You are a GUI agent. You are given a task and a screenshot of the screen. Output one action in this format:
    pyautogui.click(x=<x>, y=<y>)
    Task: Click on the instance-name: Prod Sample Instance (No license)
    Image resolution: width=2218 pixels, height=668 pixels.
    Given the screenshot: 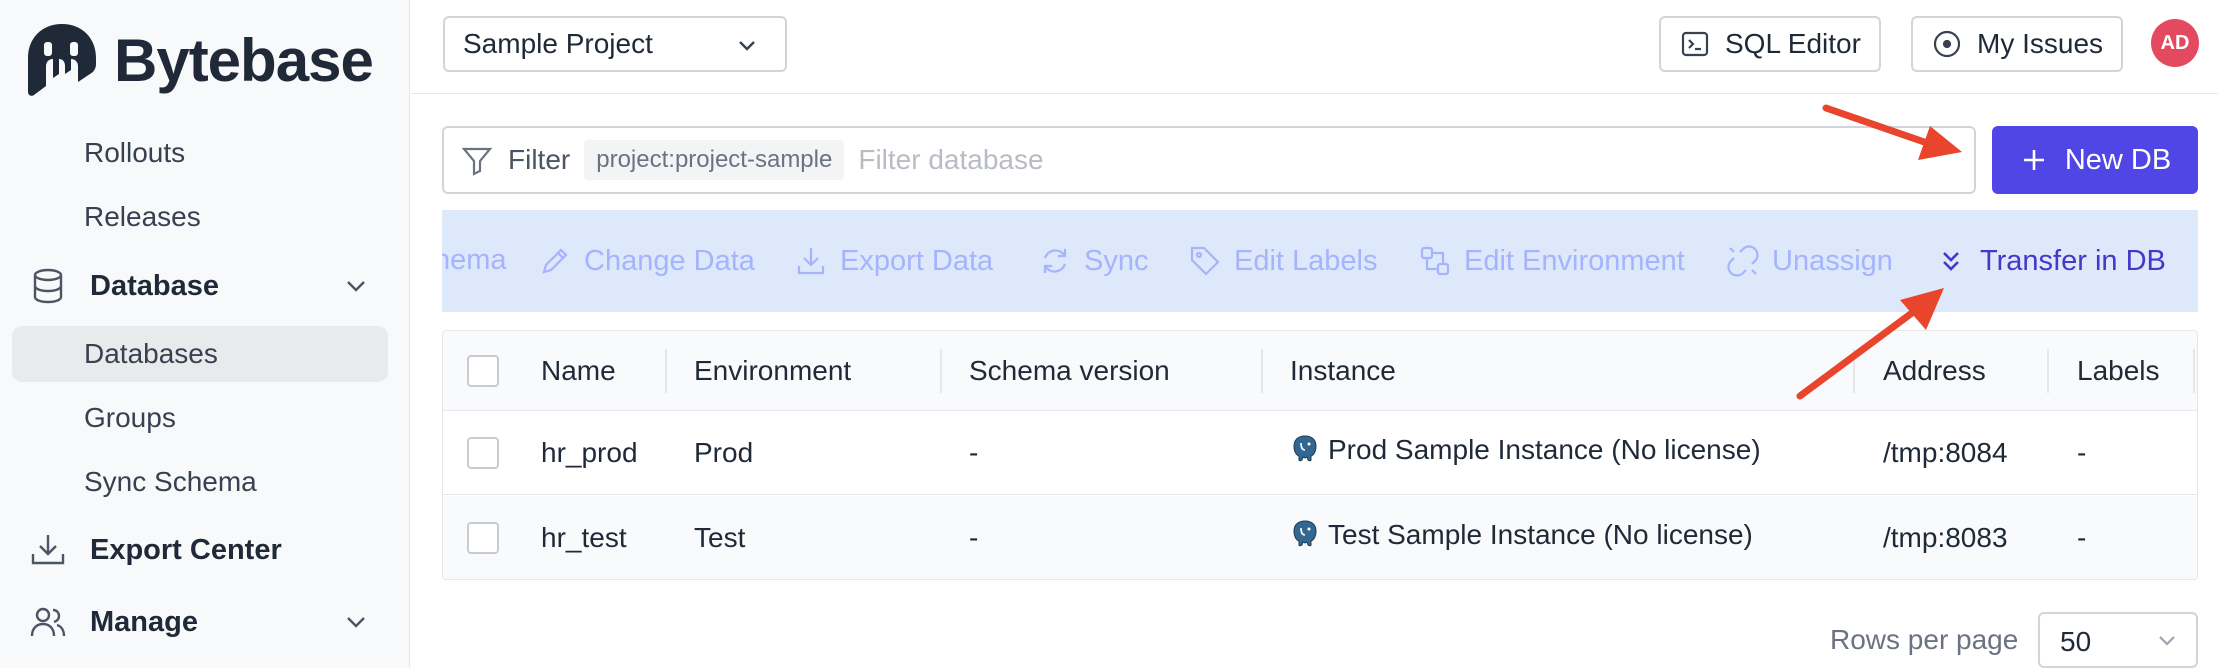 What is the action you would take?
    pyautogui.click(x=1544, y=449)
    